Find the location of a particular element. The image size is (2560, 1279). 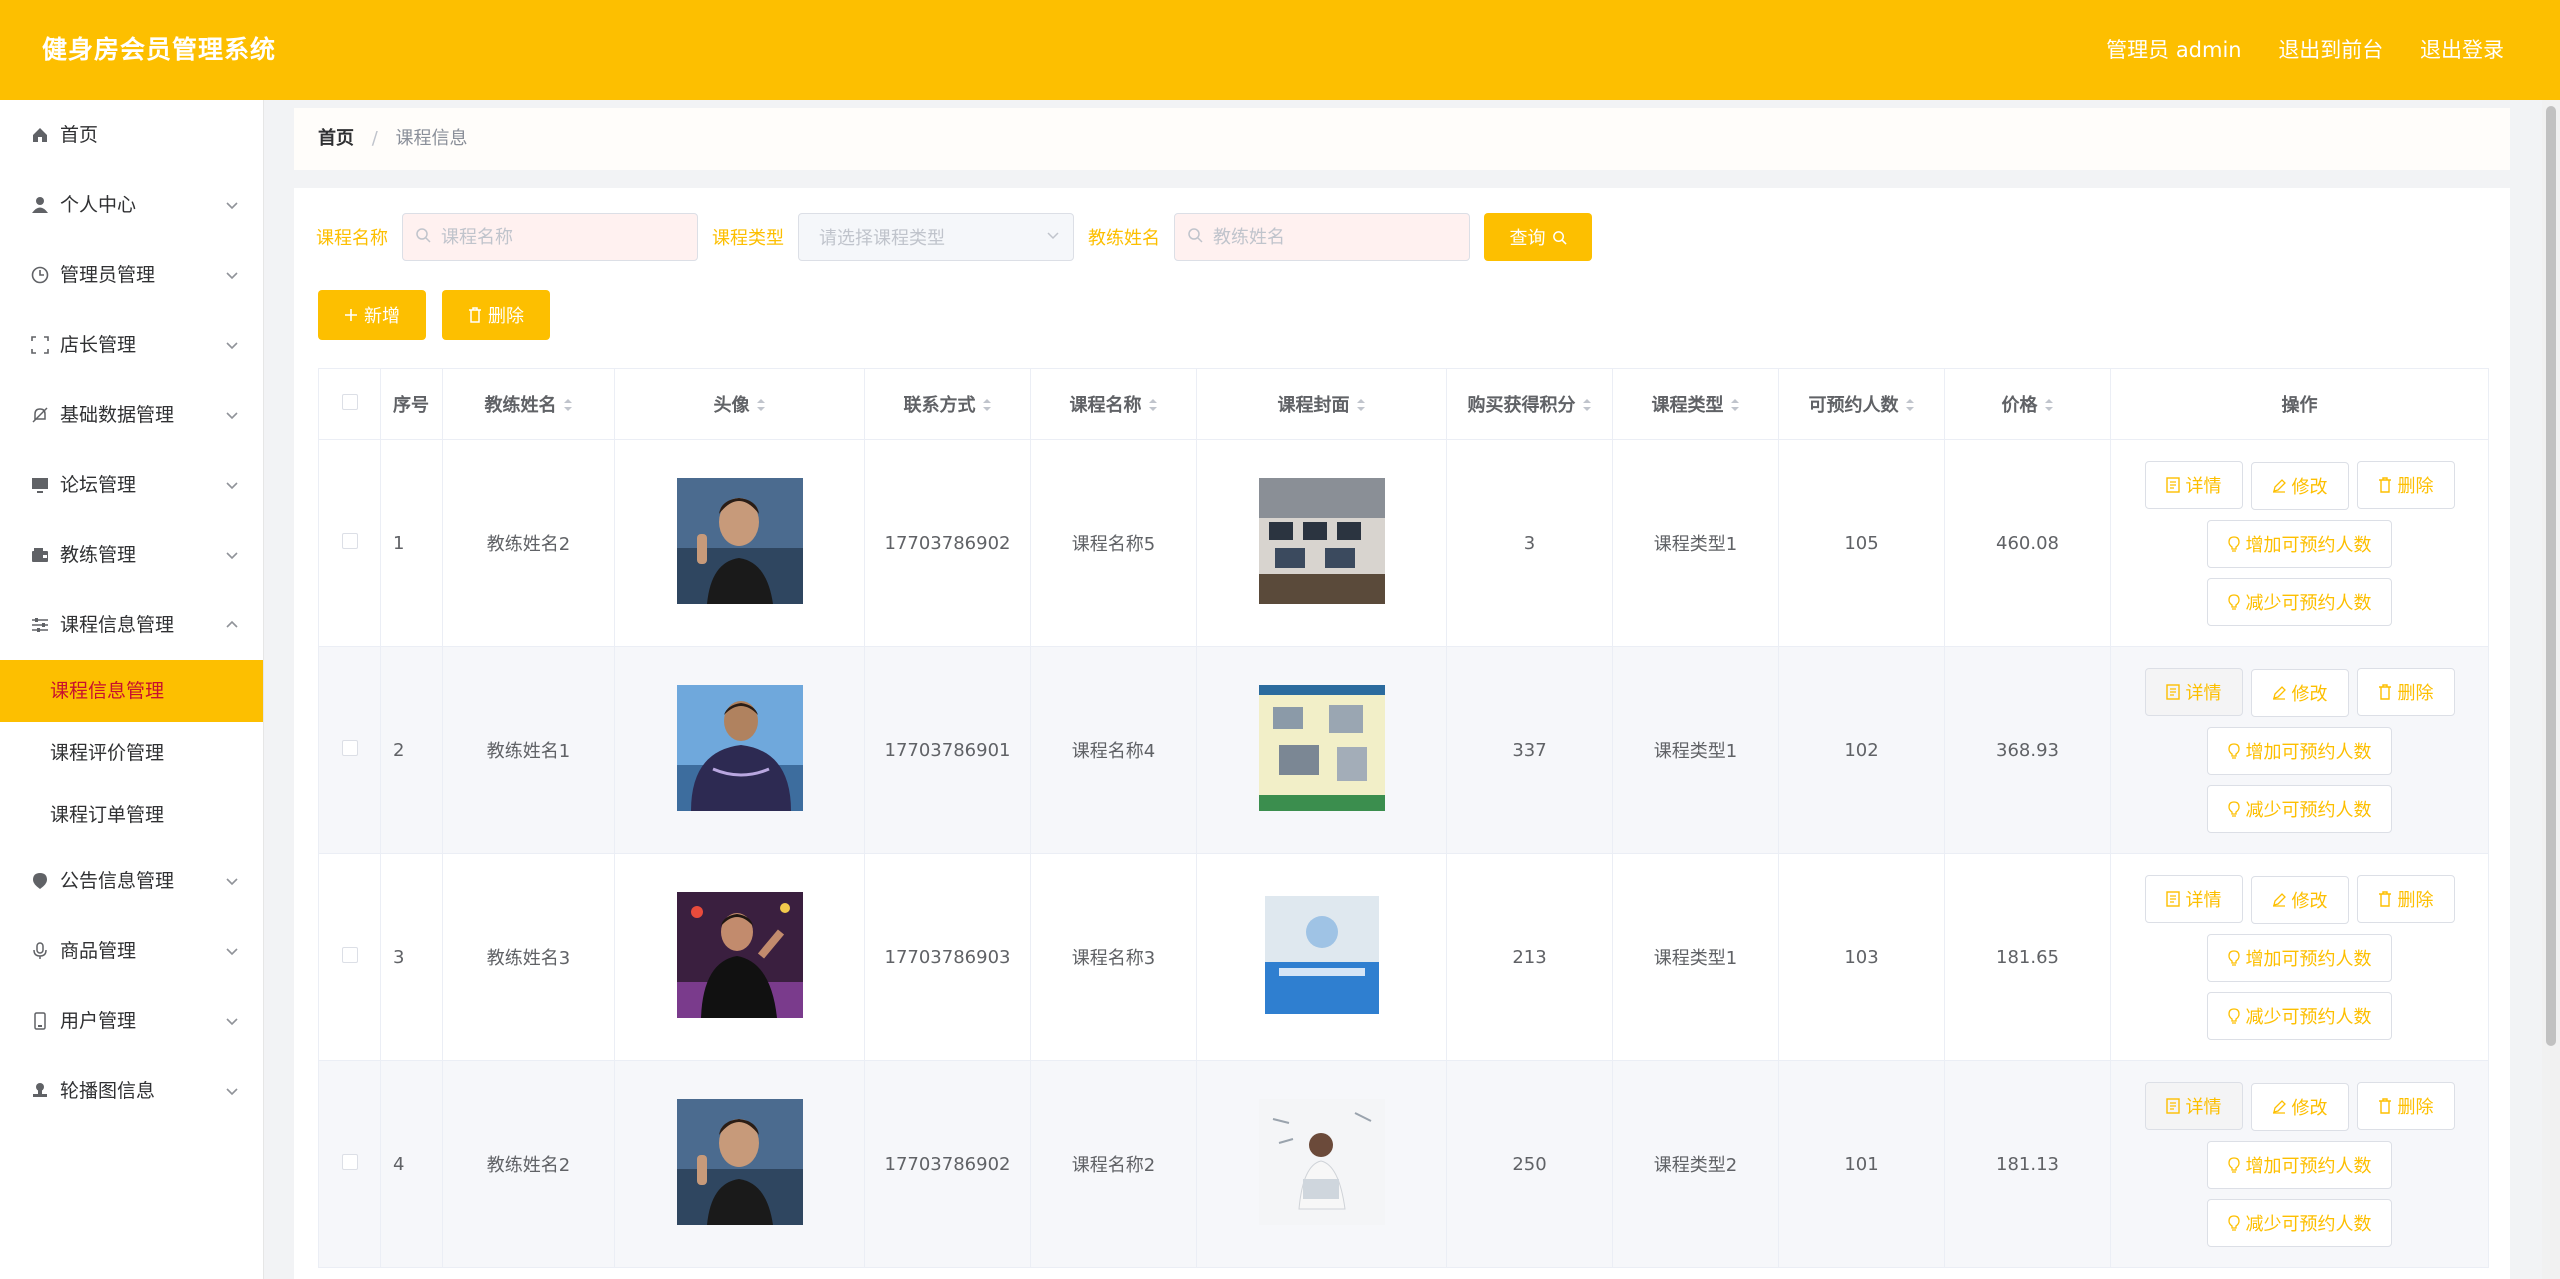

course-name-input is located at coordinates (568, 237).